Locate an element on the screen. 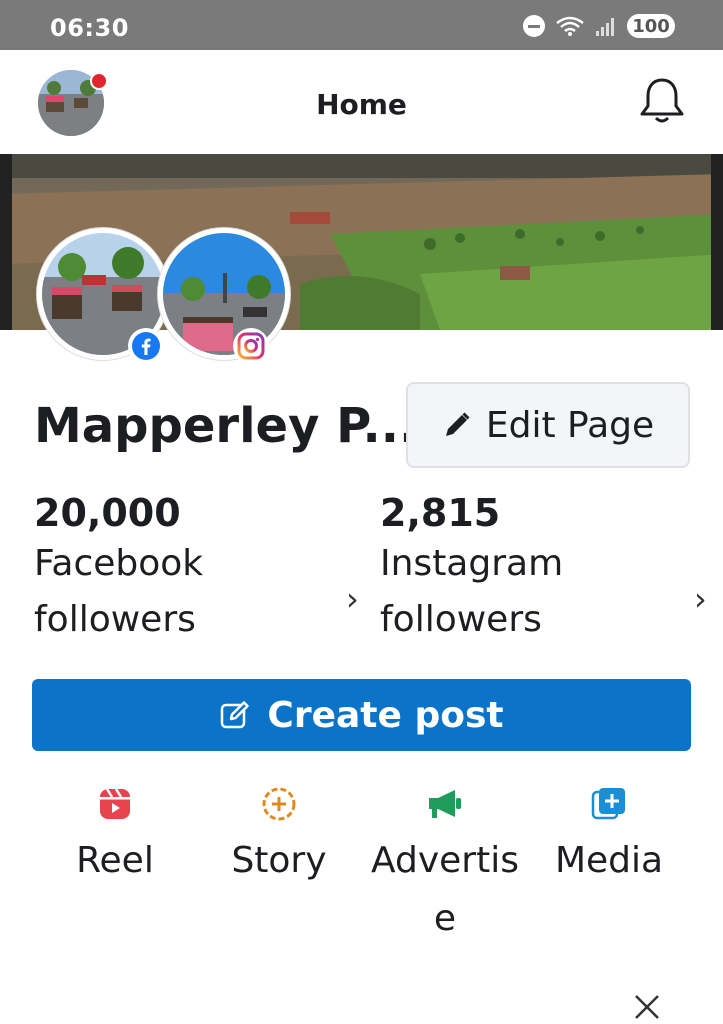  megaphone-icon is located at coordinates (445, 804).